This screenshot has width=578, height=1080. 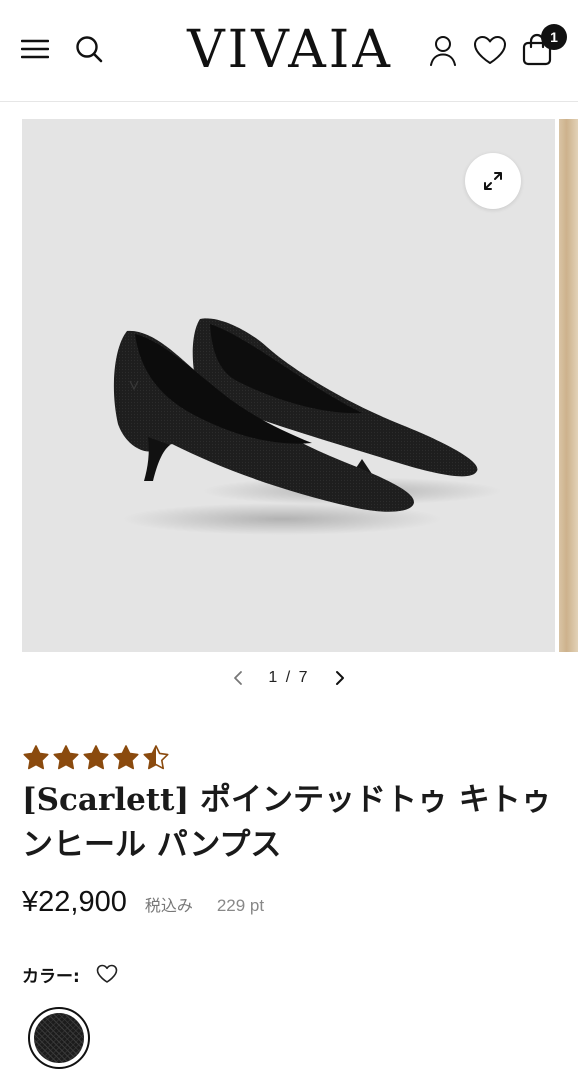 What do you see at coordinates (443, 50) in the screenshot?
I see `account-icon` at bounding box center [443, 50].